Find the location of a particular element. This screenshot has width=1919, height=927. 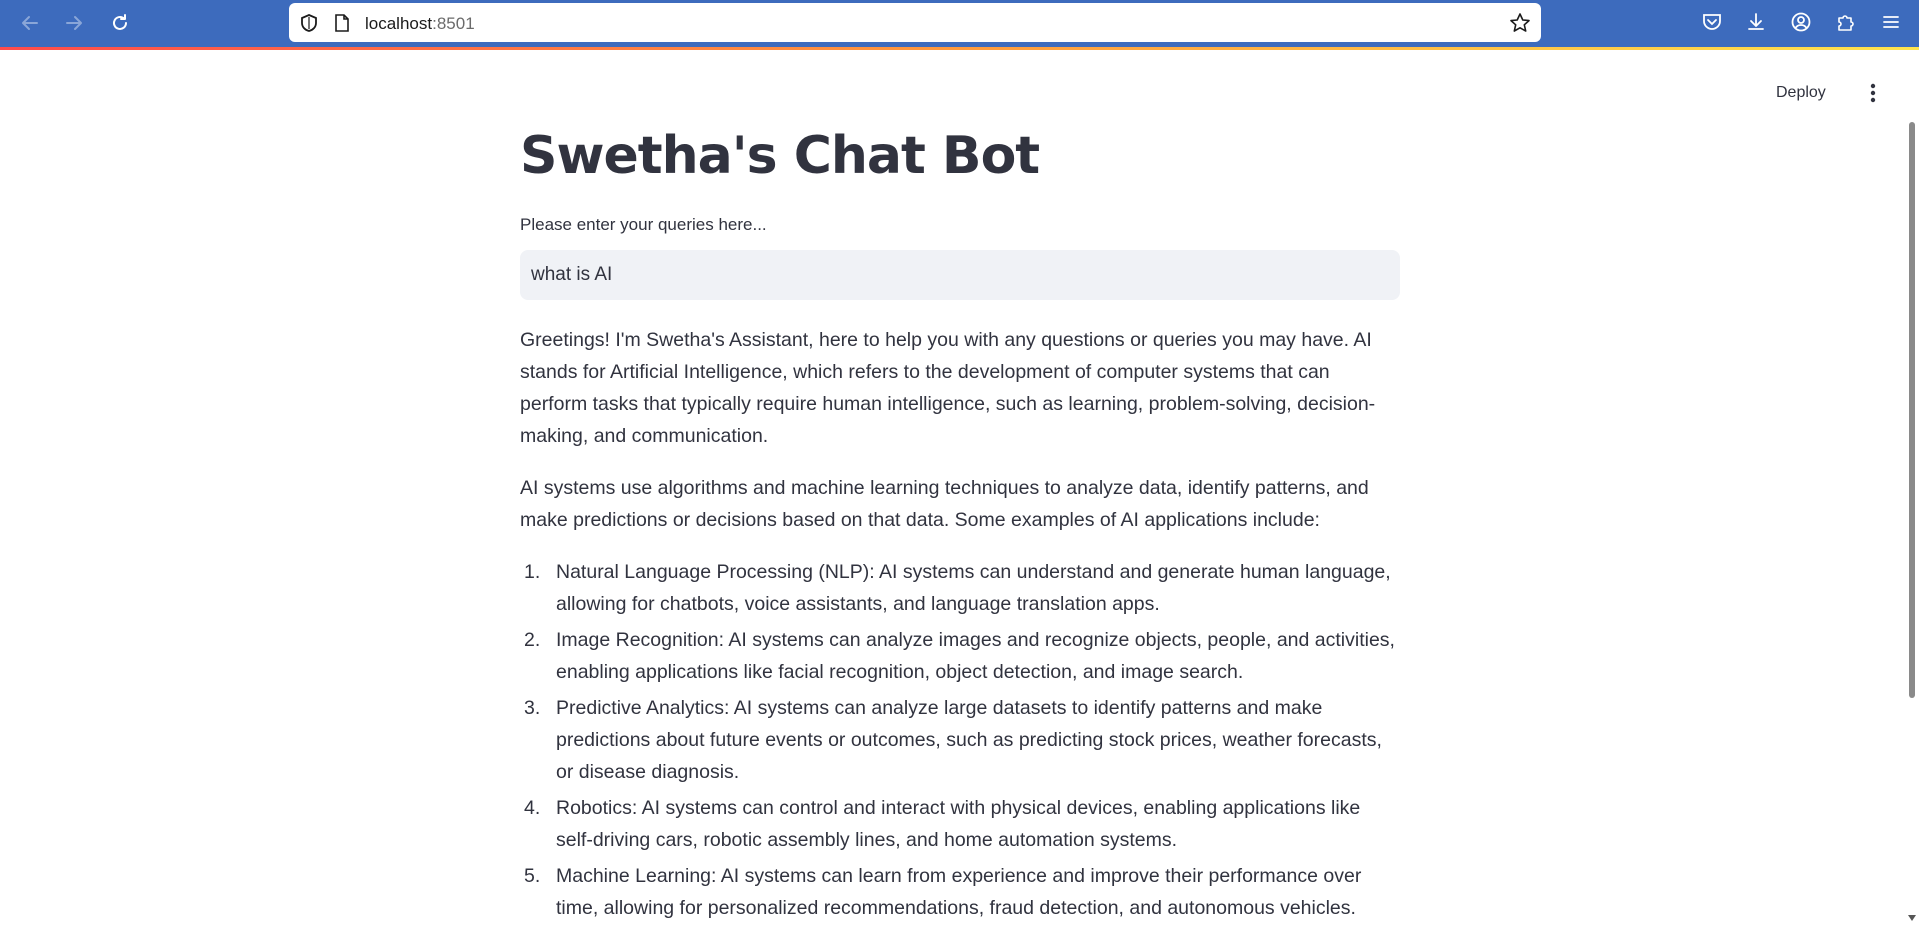

account-button is located at coordinates (1801, 22).